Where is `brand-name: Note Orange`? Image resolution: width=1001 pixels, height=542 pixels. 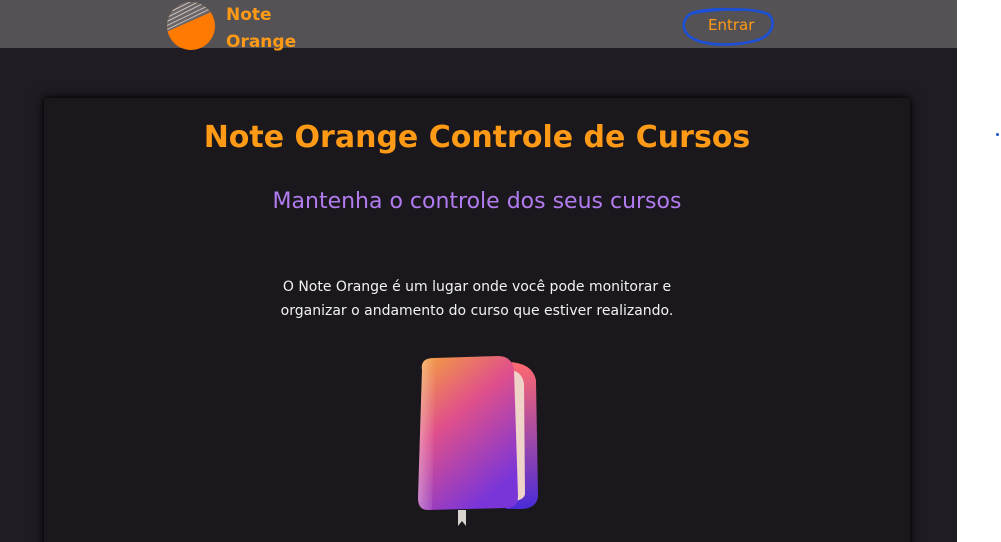 brand-name: Note Orange is located at coordinates (261, 29).